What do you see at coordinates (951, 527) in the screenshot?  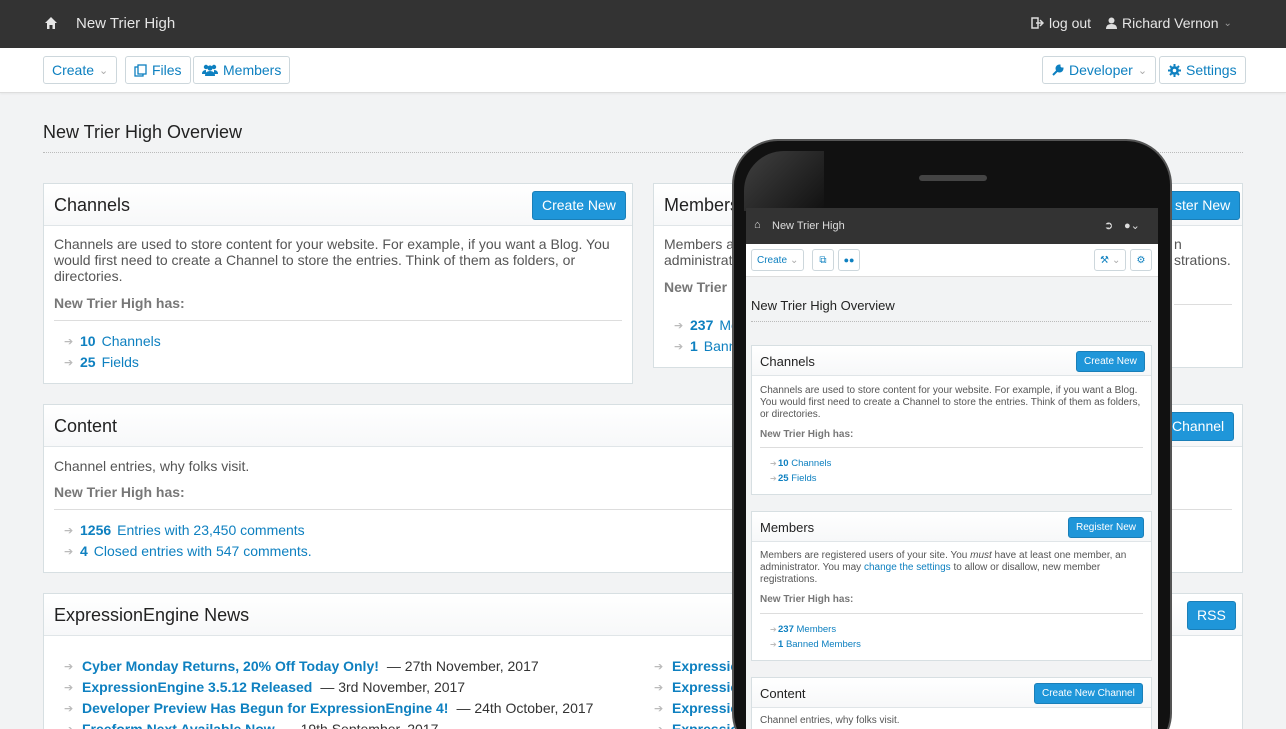 I see `mobile-members-header: Members Register New` at bounding box center [951, 527].